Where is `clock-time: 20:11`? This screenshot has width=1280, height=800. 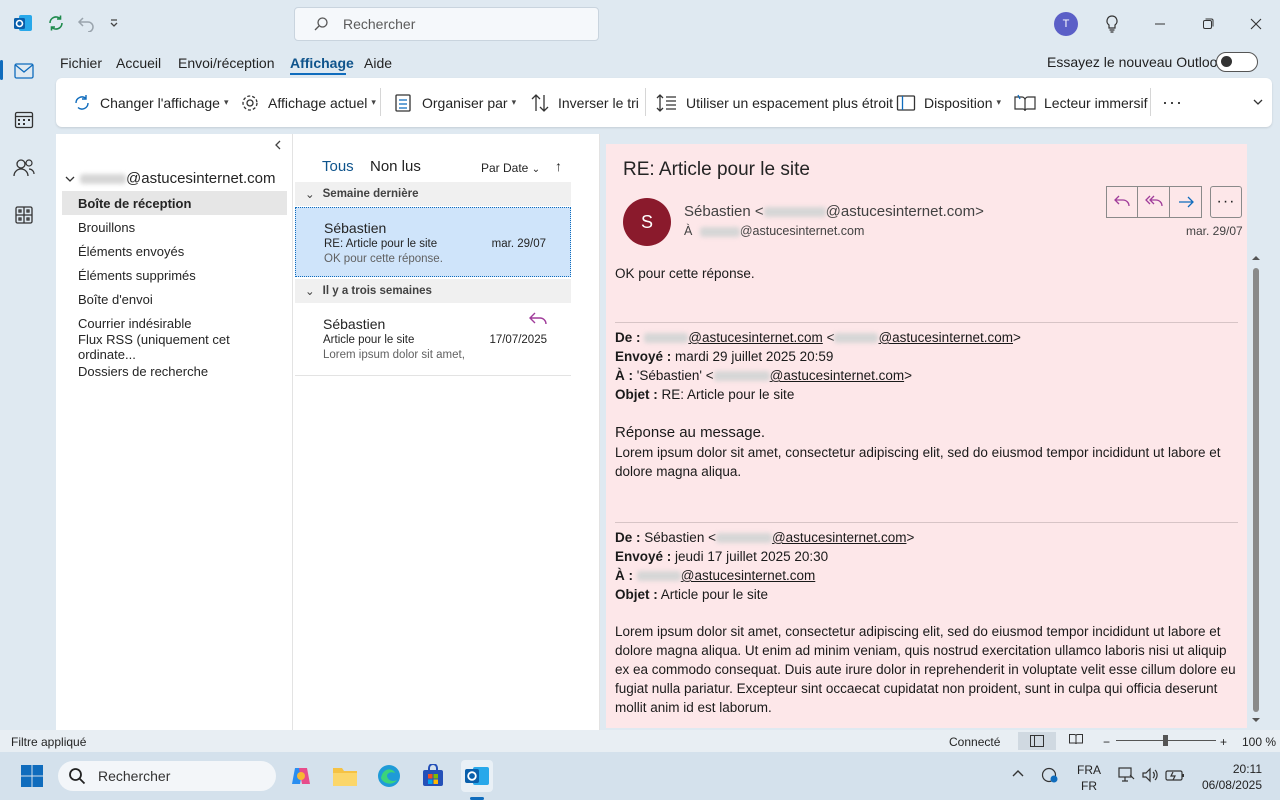
clock-time: 20:11 is located at coordinates (1247, 769).